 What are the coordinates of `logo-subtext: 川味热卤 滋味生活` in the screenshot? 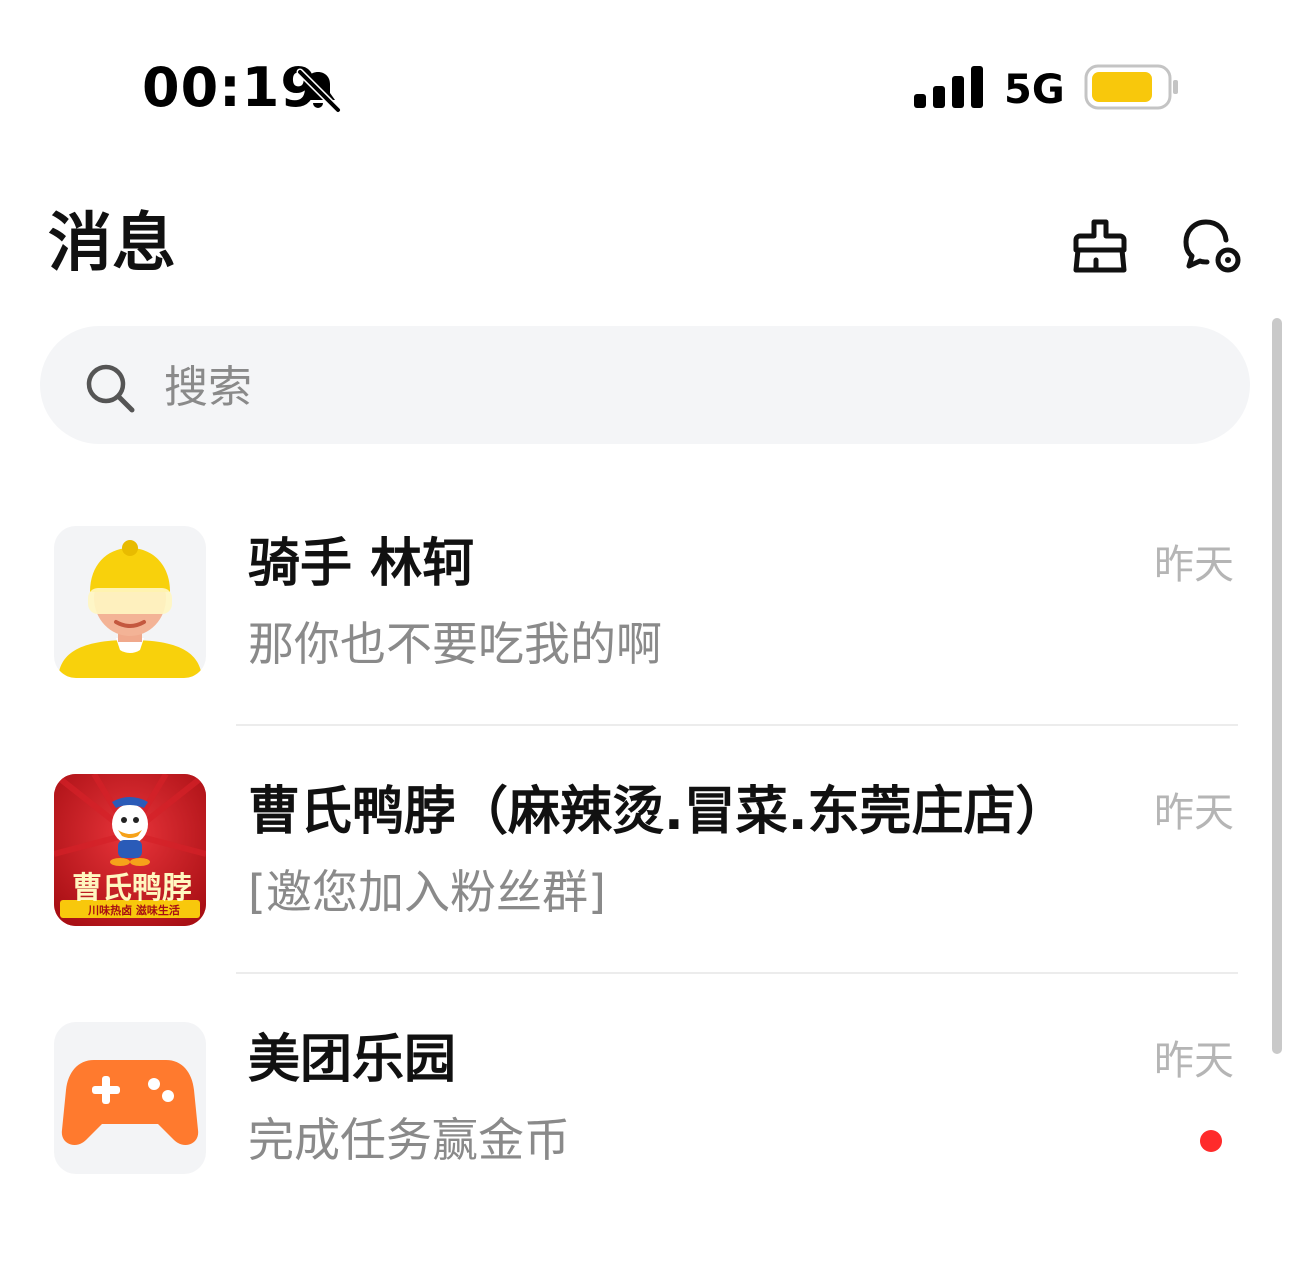 It's located at (134, 910).